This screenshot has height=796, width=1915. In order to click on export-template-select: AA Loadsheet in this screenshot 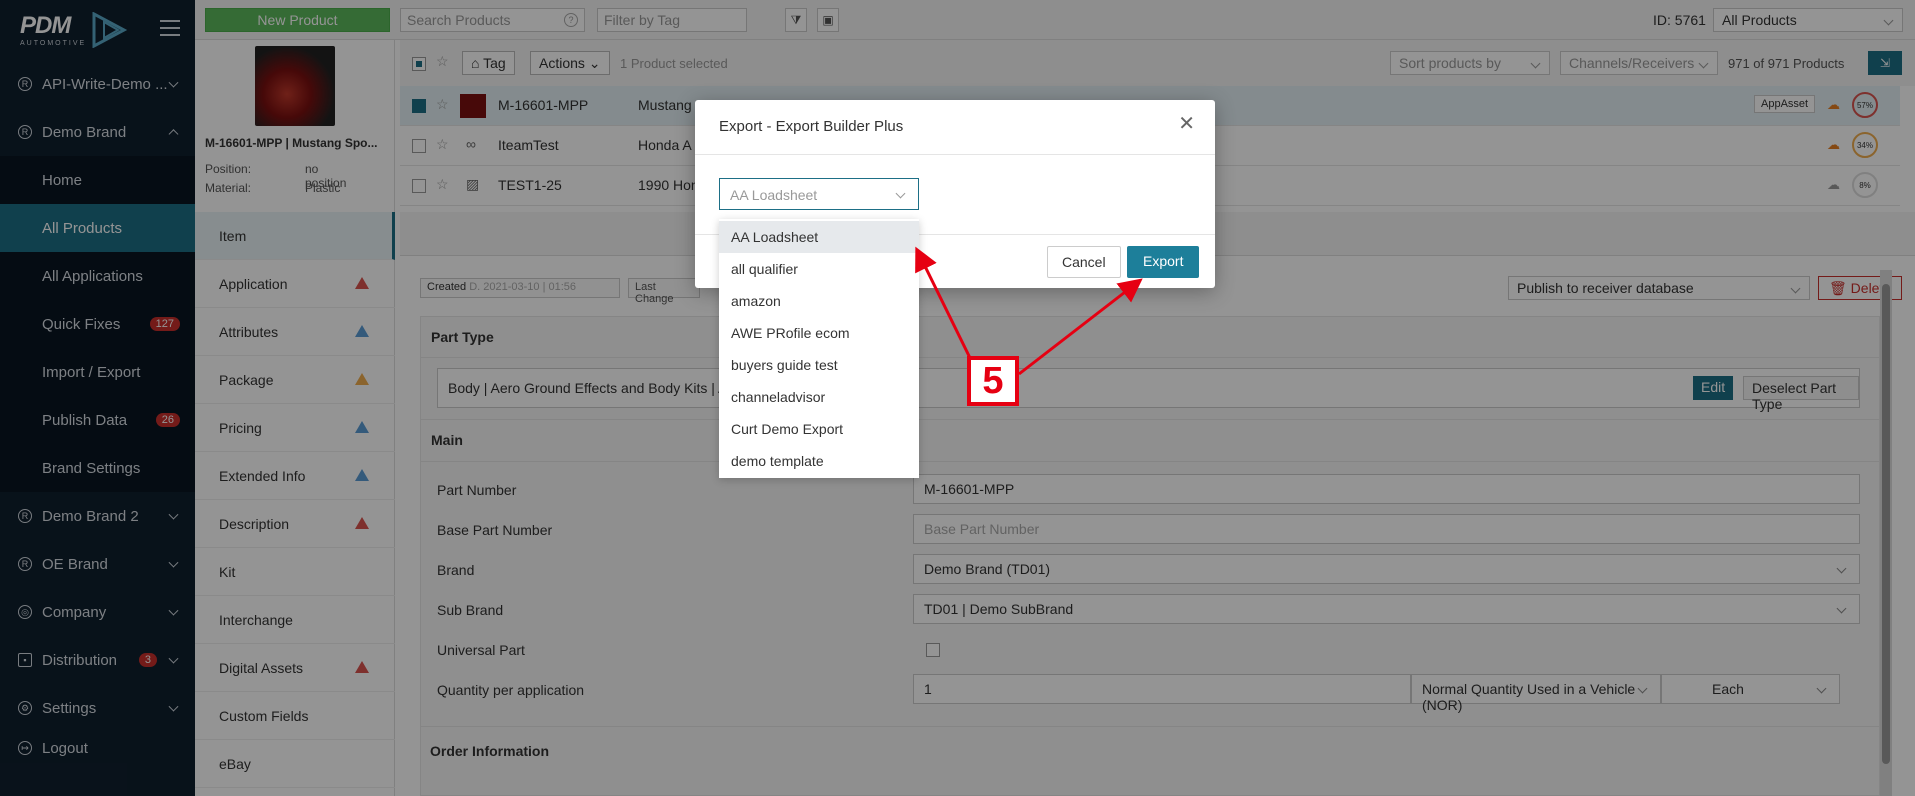, I will do `click(819, 194)`.